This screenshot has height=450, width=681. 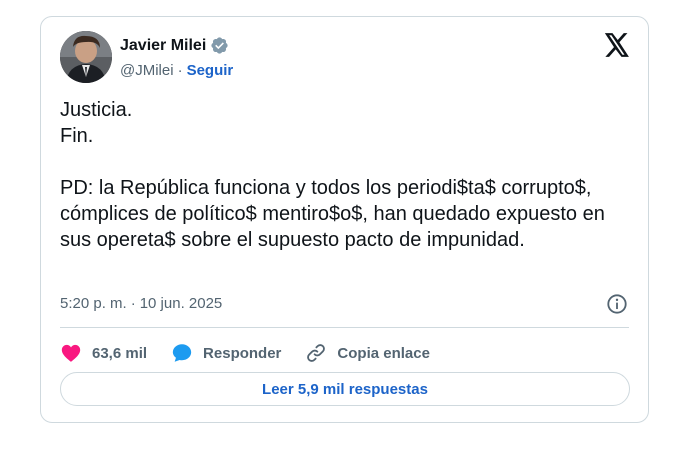 I want to click on verified-badge-icon, so click(x=219, y=45).